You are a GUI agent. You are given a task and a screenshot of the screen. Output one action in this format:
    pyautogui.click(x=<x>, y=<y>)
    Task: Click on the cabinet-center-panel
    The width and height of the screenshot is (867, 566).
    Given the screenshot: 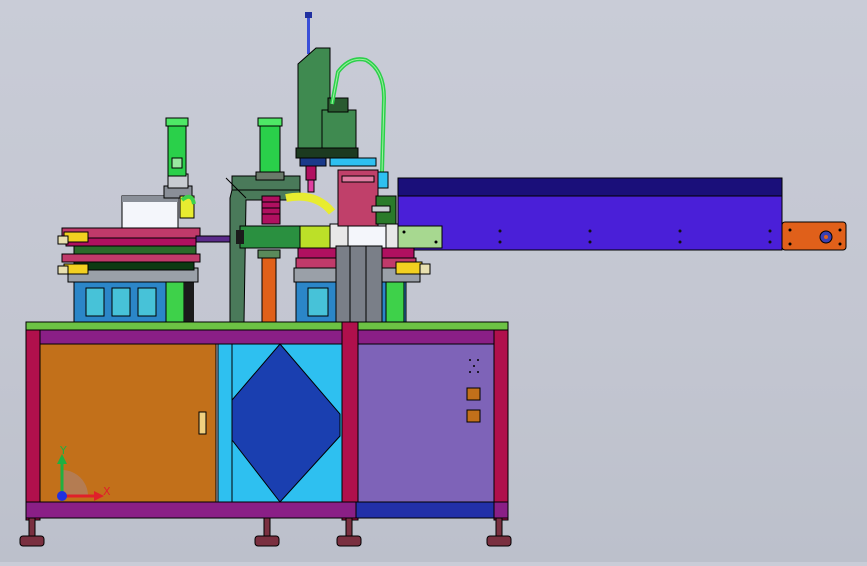 What is the action you would take?
    pyautogui.click(x=280, y=423)
    